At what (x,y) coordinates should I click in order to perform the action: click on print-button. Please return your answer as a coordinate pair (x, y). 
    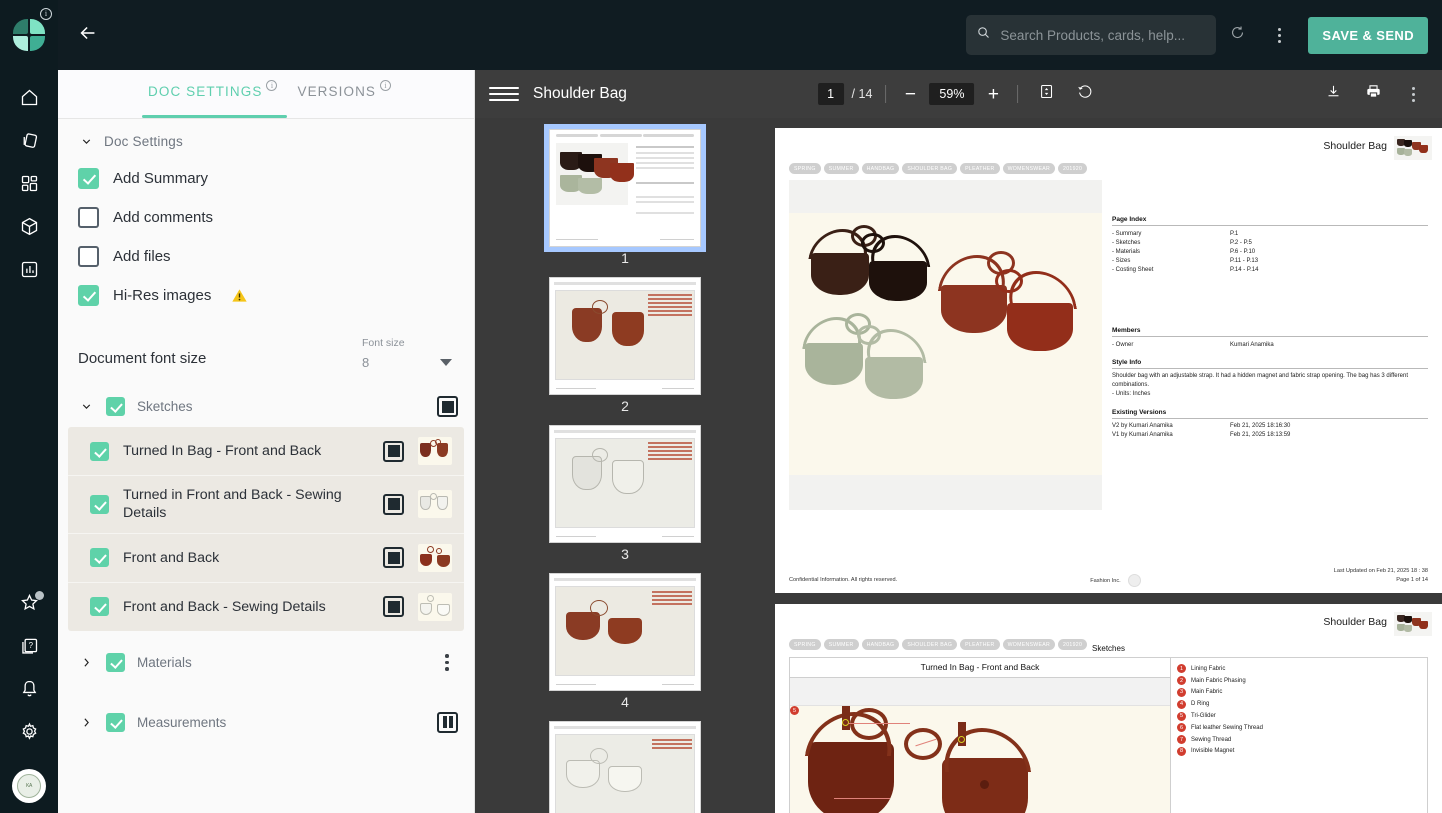
    Looking at the image, I should click on (1373, 94).